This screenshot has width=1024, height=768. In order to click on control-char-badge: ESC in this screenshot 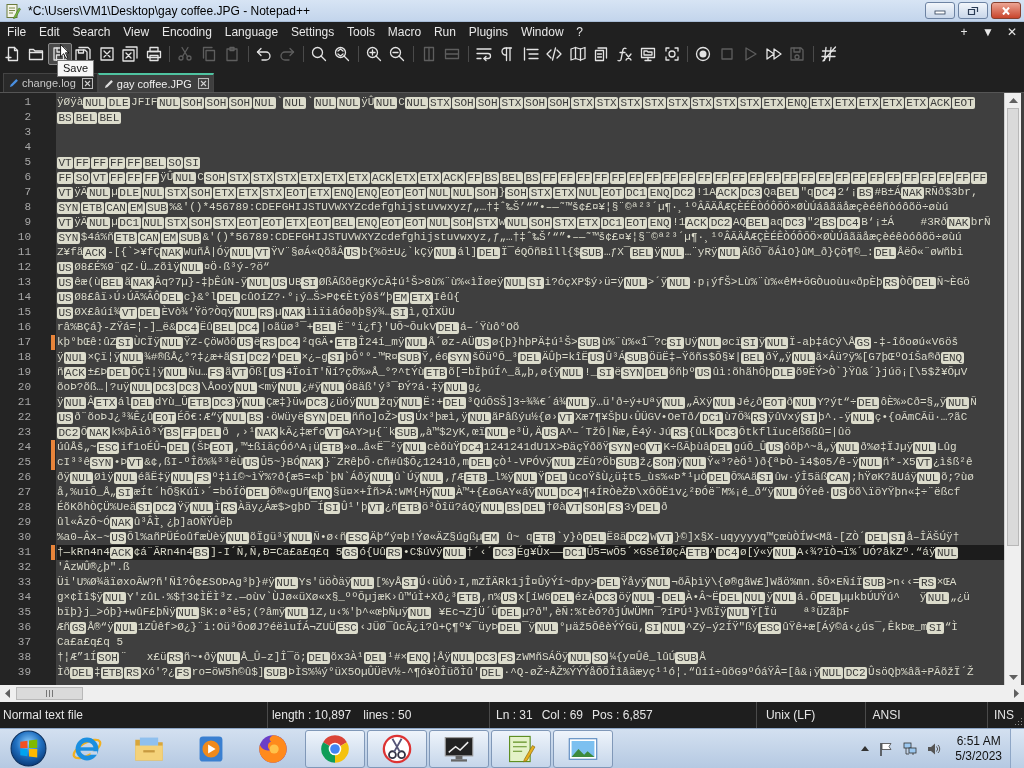, I will do `click(358, 537)`.